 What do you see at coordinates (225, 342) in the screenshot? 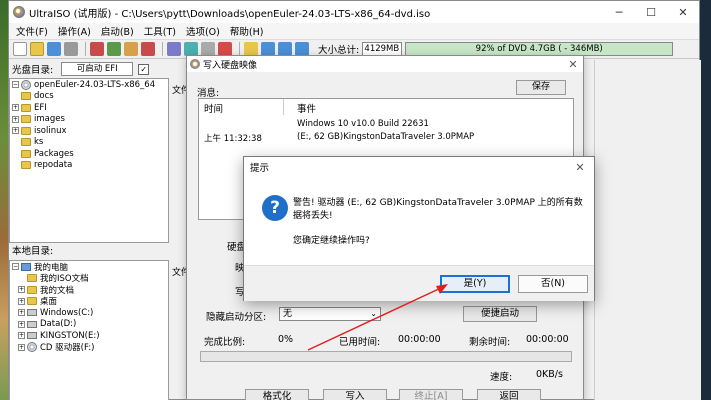
I see `completed-label: 完成比例:` at bounding box center [225, 342].